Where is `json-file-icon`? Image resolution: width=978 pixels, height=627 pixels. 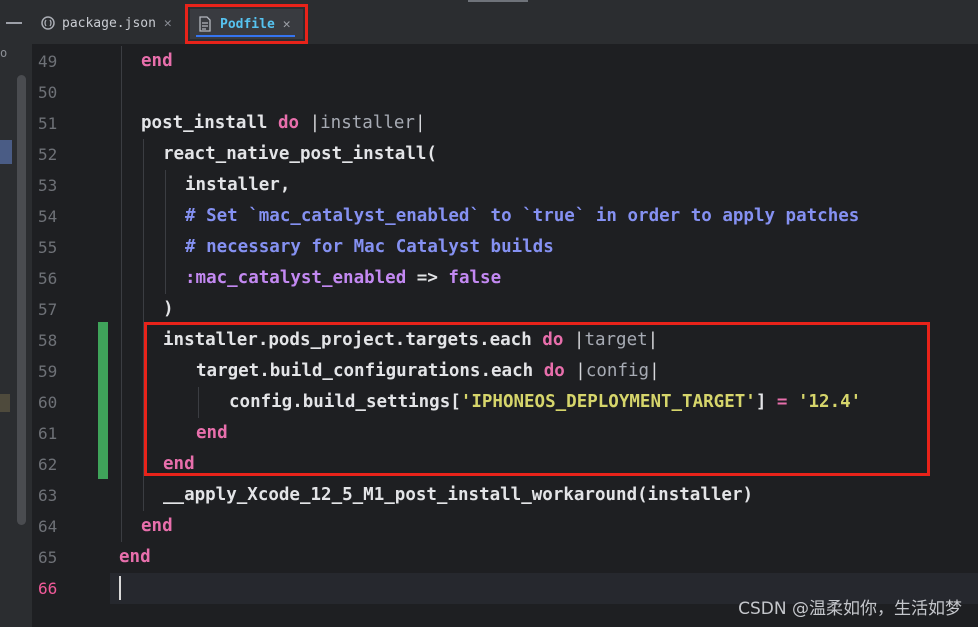
json-file-icon is located at coordinates (48, 23).